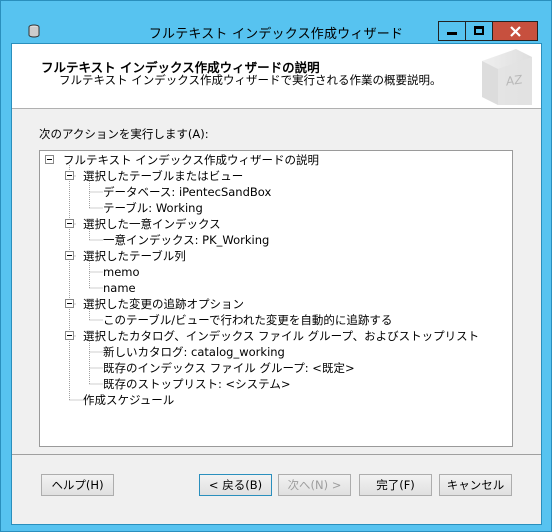  Describe the element at coordinates (452, 31) in the screenshot. I see `minimize-button` at that location.